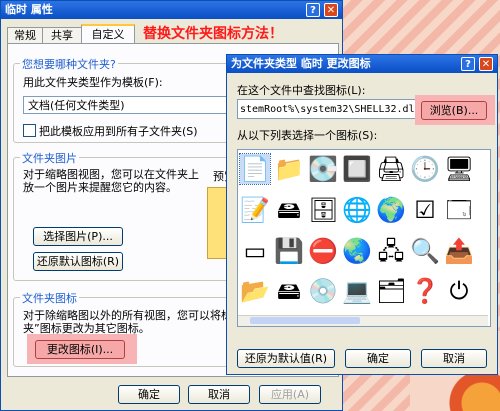  Describe the element at coordinates (459, 169) in the screenshot. I see `monitor-icon: 🖥` at that location.